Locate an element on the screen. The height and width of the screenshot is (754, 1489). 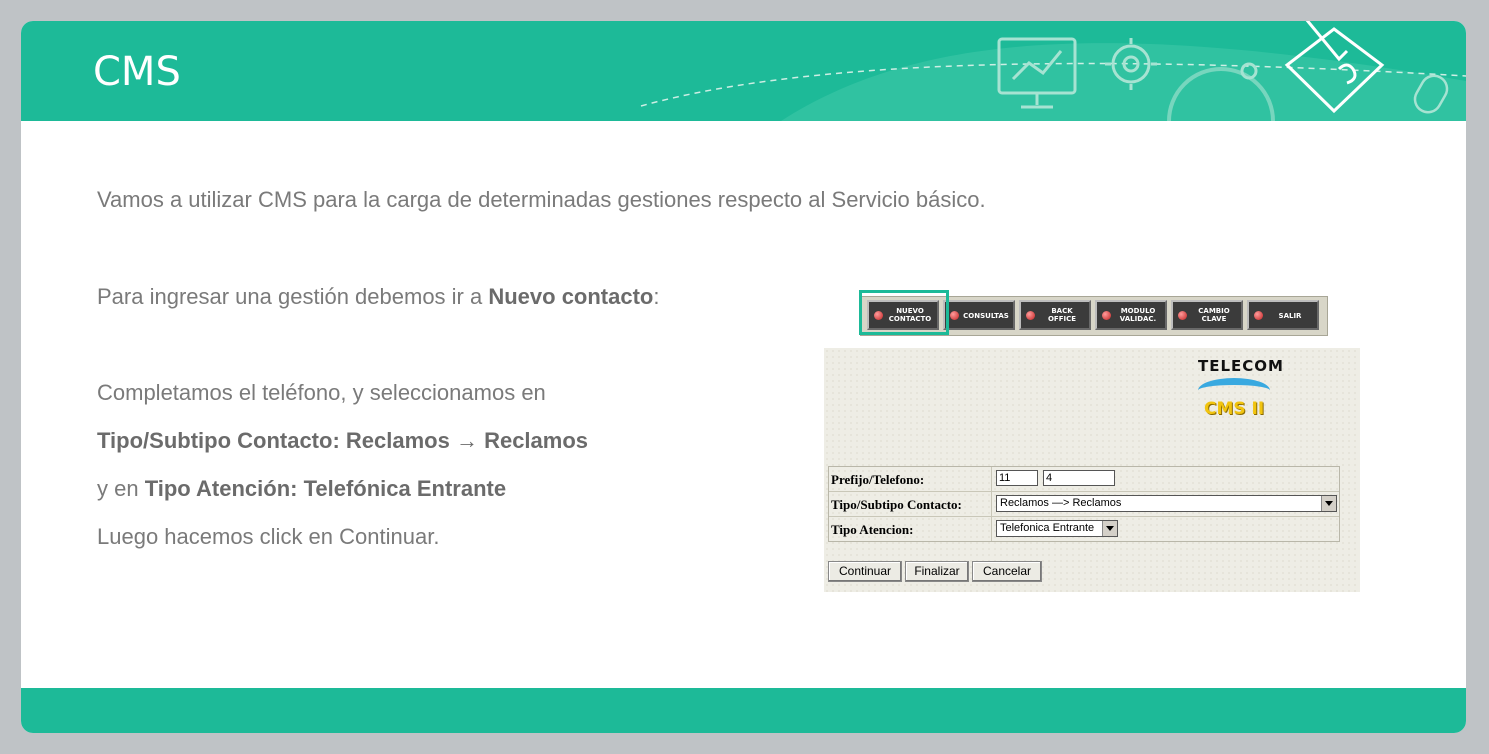
arrow-right-icon: → is located at coordinates (466, 440).